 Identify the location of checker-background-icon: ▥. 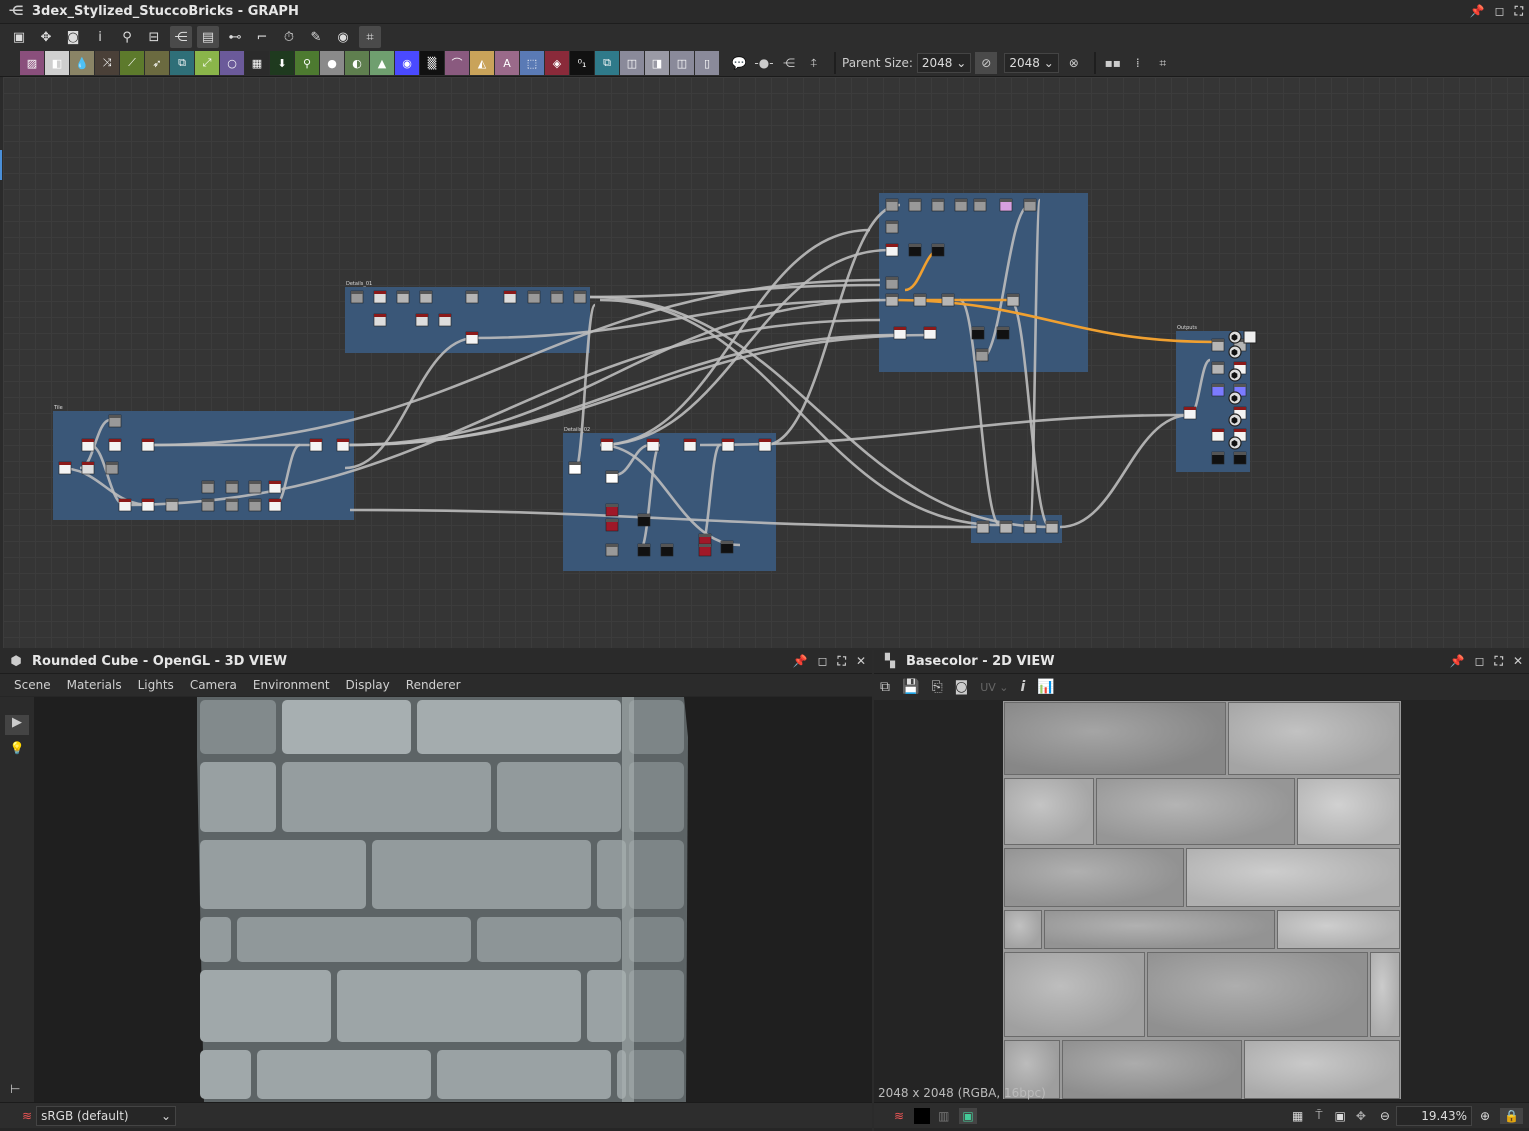
(943, 1116).